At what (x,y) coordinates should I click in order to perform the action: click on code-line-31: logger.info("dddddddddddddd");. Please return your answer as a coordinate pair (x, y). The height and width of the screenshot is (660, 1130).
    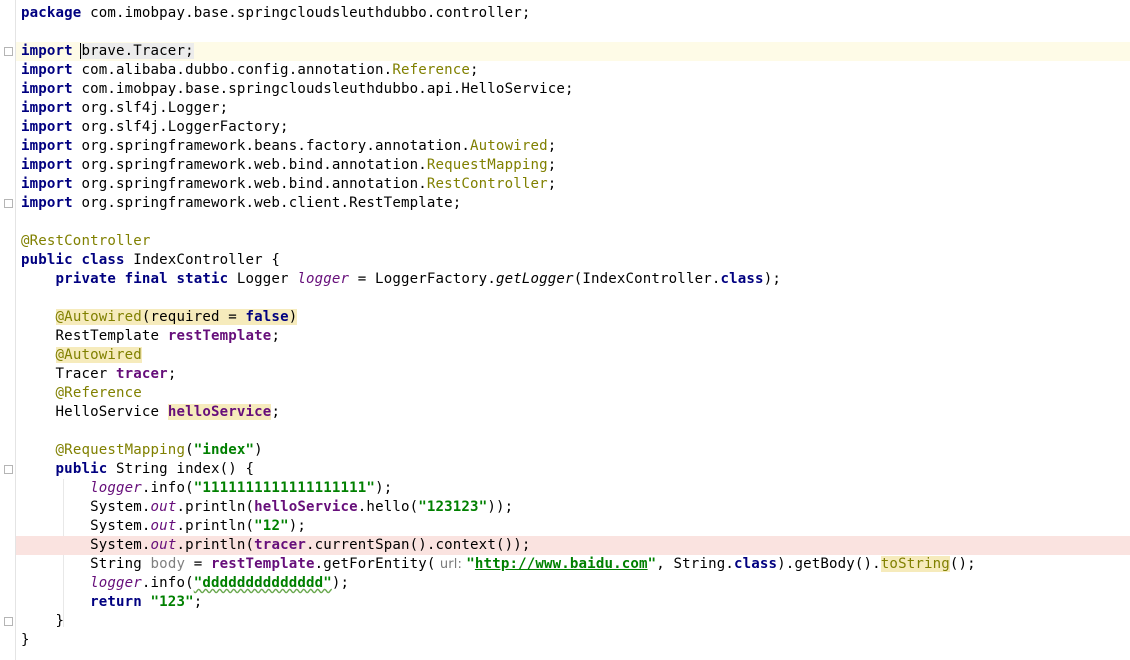
    Looking at the image, I should click on (573, 583).